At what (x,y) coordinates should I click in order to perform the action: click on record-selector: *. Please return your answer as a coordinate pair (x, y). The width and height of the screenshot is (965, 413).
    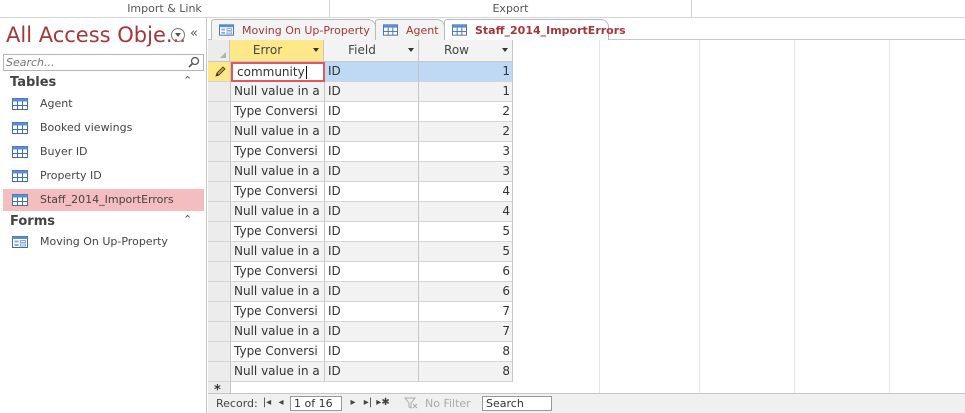
    Looking at the image, I should click on (219, 387).